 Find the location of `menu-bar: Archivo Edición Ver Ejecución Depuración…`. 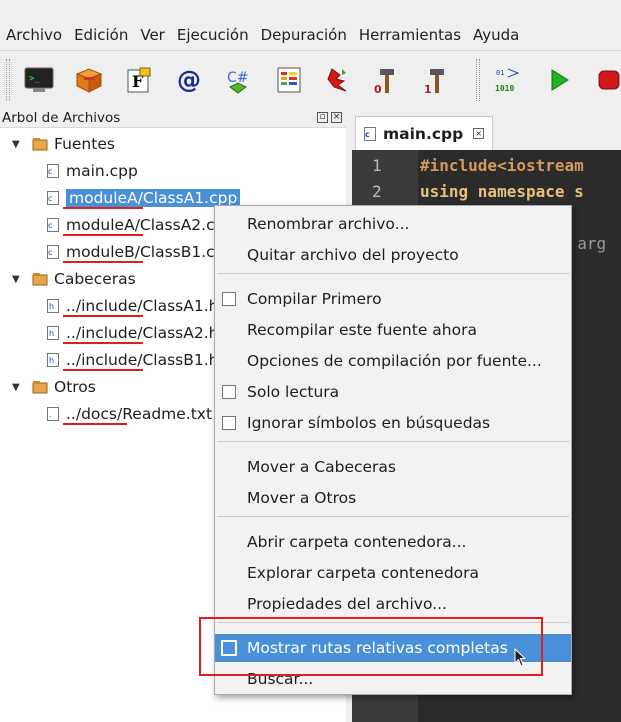

menu-bar: Archivo Edición Ver Ejecución Depuración… is located at coordinates (310, 35).